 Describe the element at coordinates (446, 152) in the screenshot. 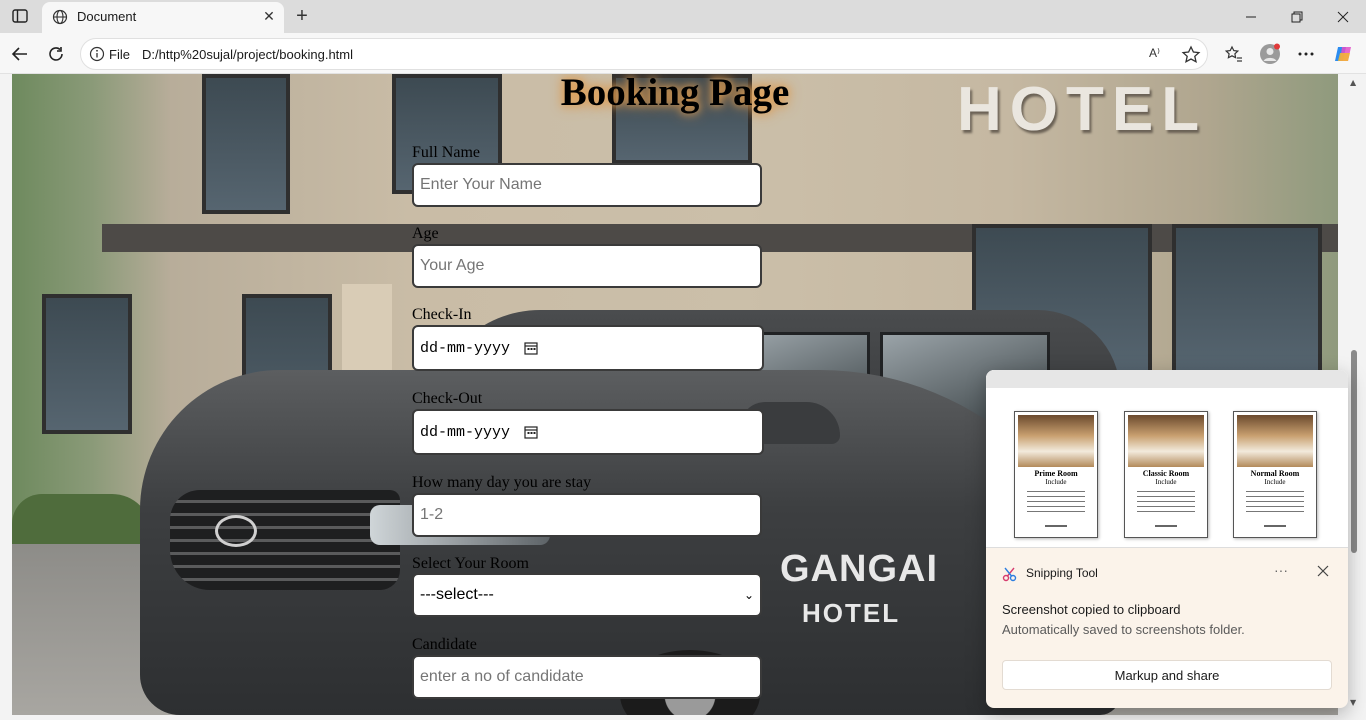

I see `full-name-label: Full Name` at that location.